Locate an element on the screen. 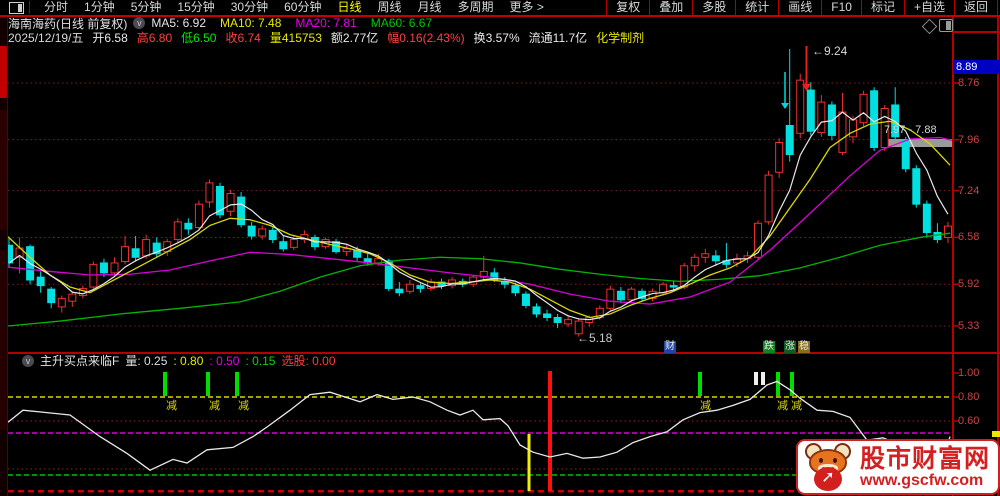  quote-field-8: 换3.57% is located at coordinates (496, 37).